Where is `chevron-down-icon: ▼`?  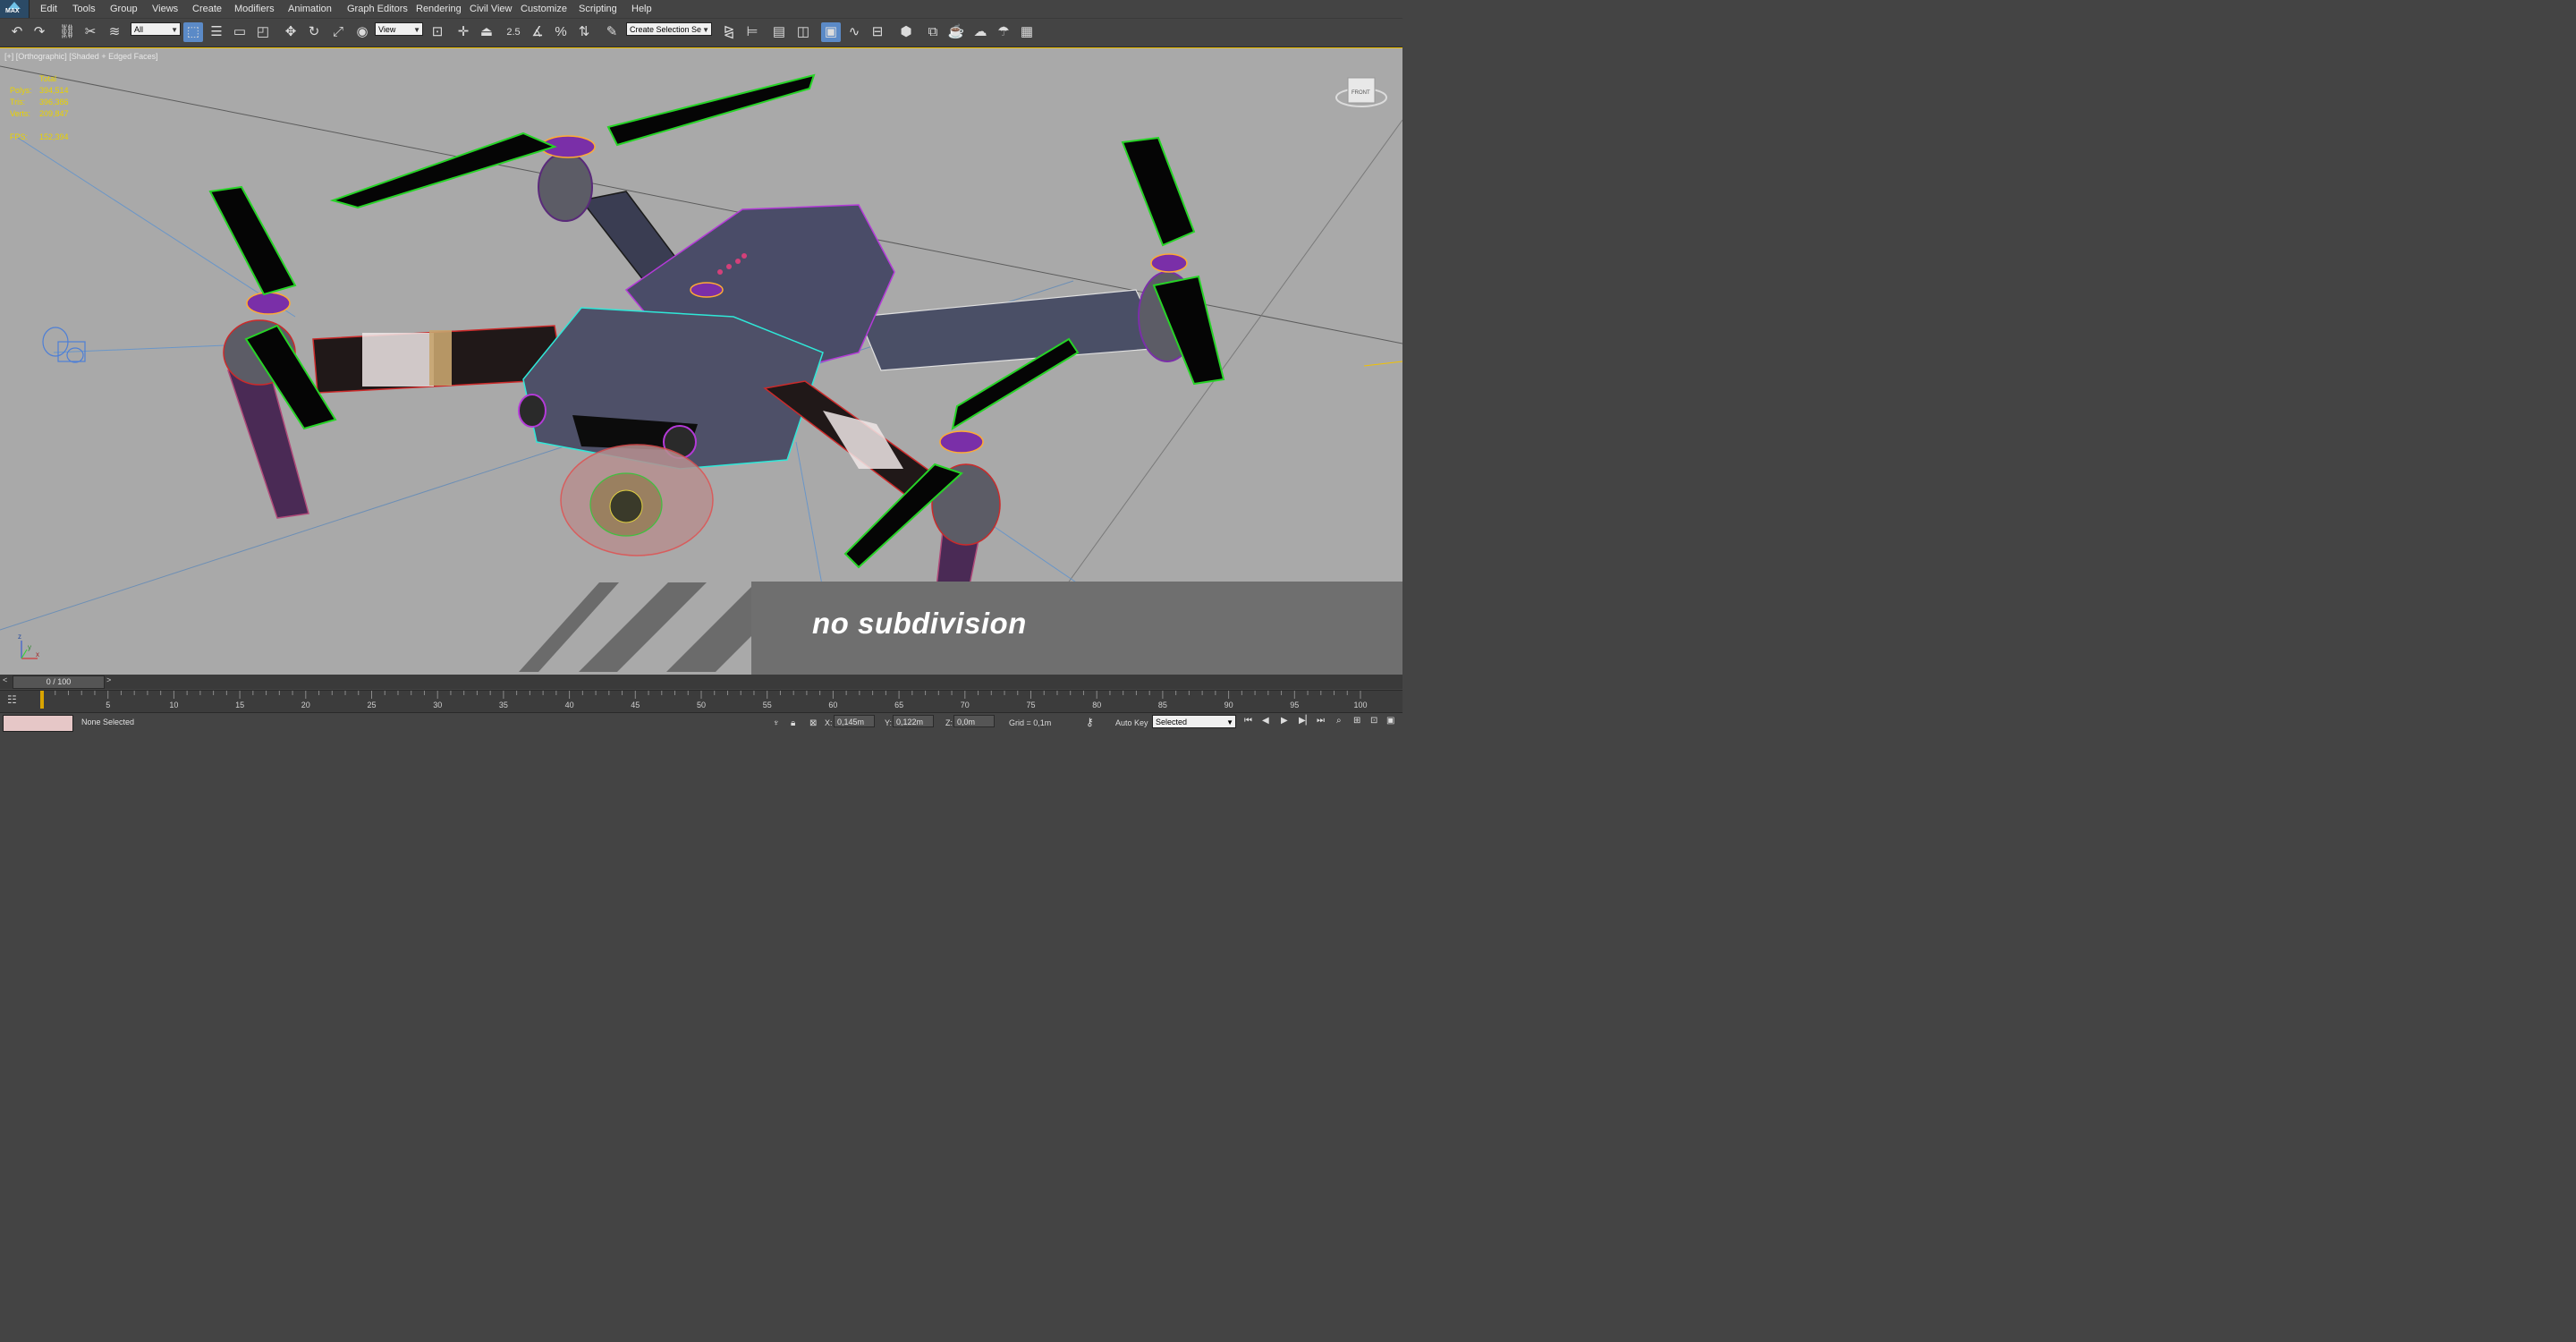
chevron-down-icon: ▼ is located at coordinates (416, 30).